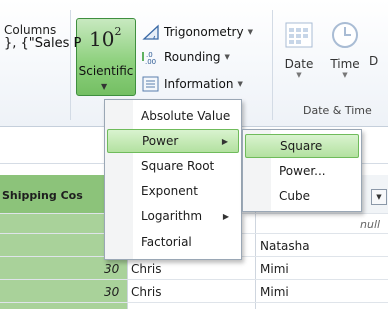  Describe the element at coordinates (105, 38) in the screenshot. I see `power-ten-icon: 102` at that location.